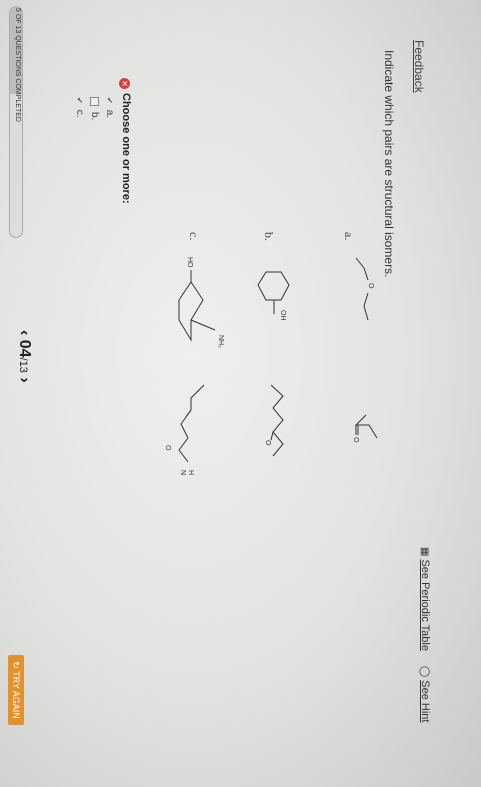 The height and width of the screenshot is (787, 481). I want to click on atom-o-ketone-b: O, so click(267, 443).